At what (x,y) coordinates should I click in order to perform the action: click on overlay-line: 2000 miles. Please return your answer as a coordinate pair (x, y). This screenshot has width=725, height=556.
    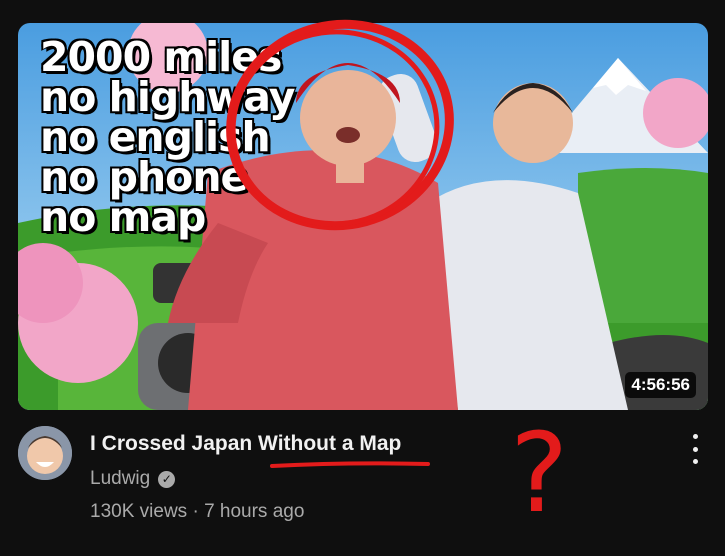
    Looking at the image, I should click on (161, 57).